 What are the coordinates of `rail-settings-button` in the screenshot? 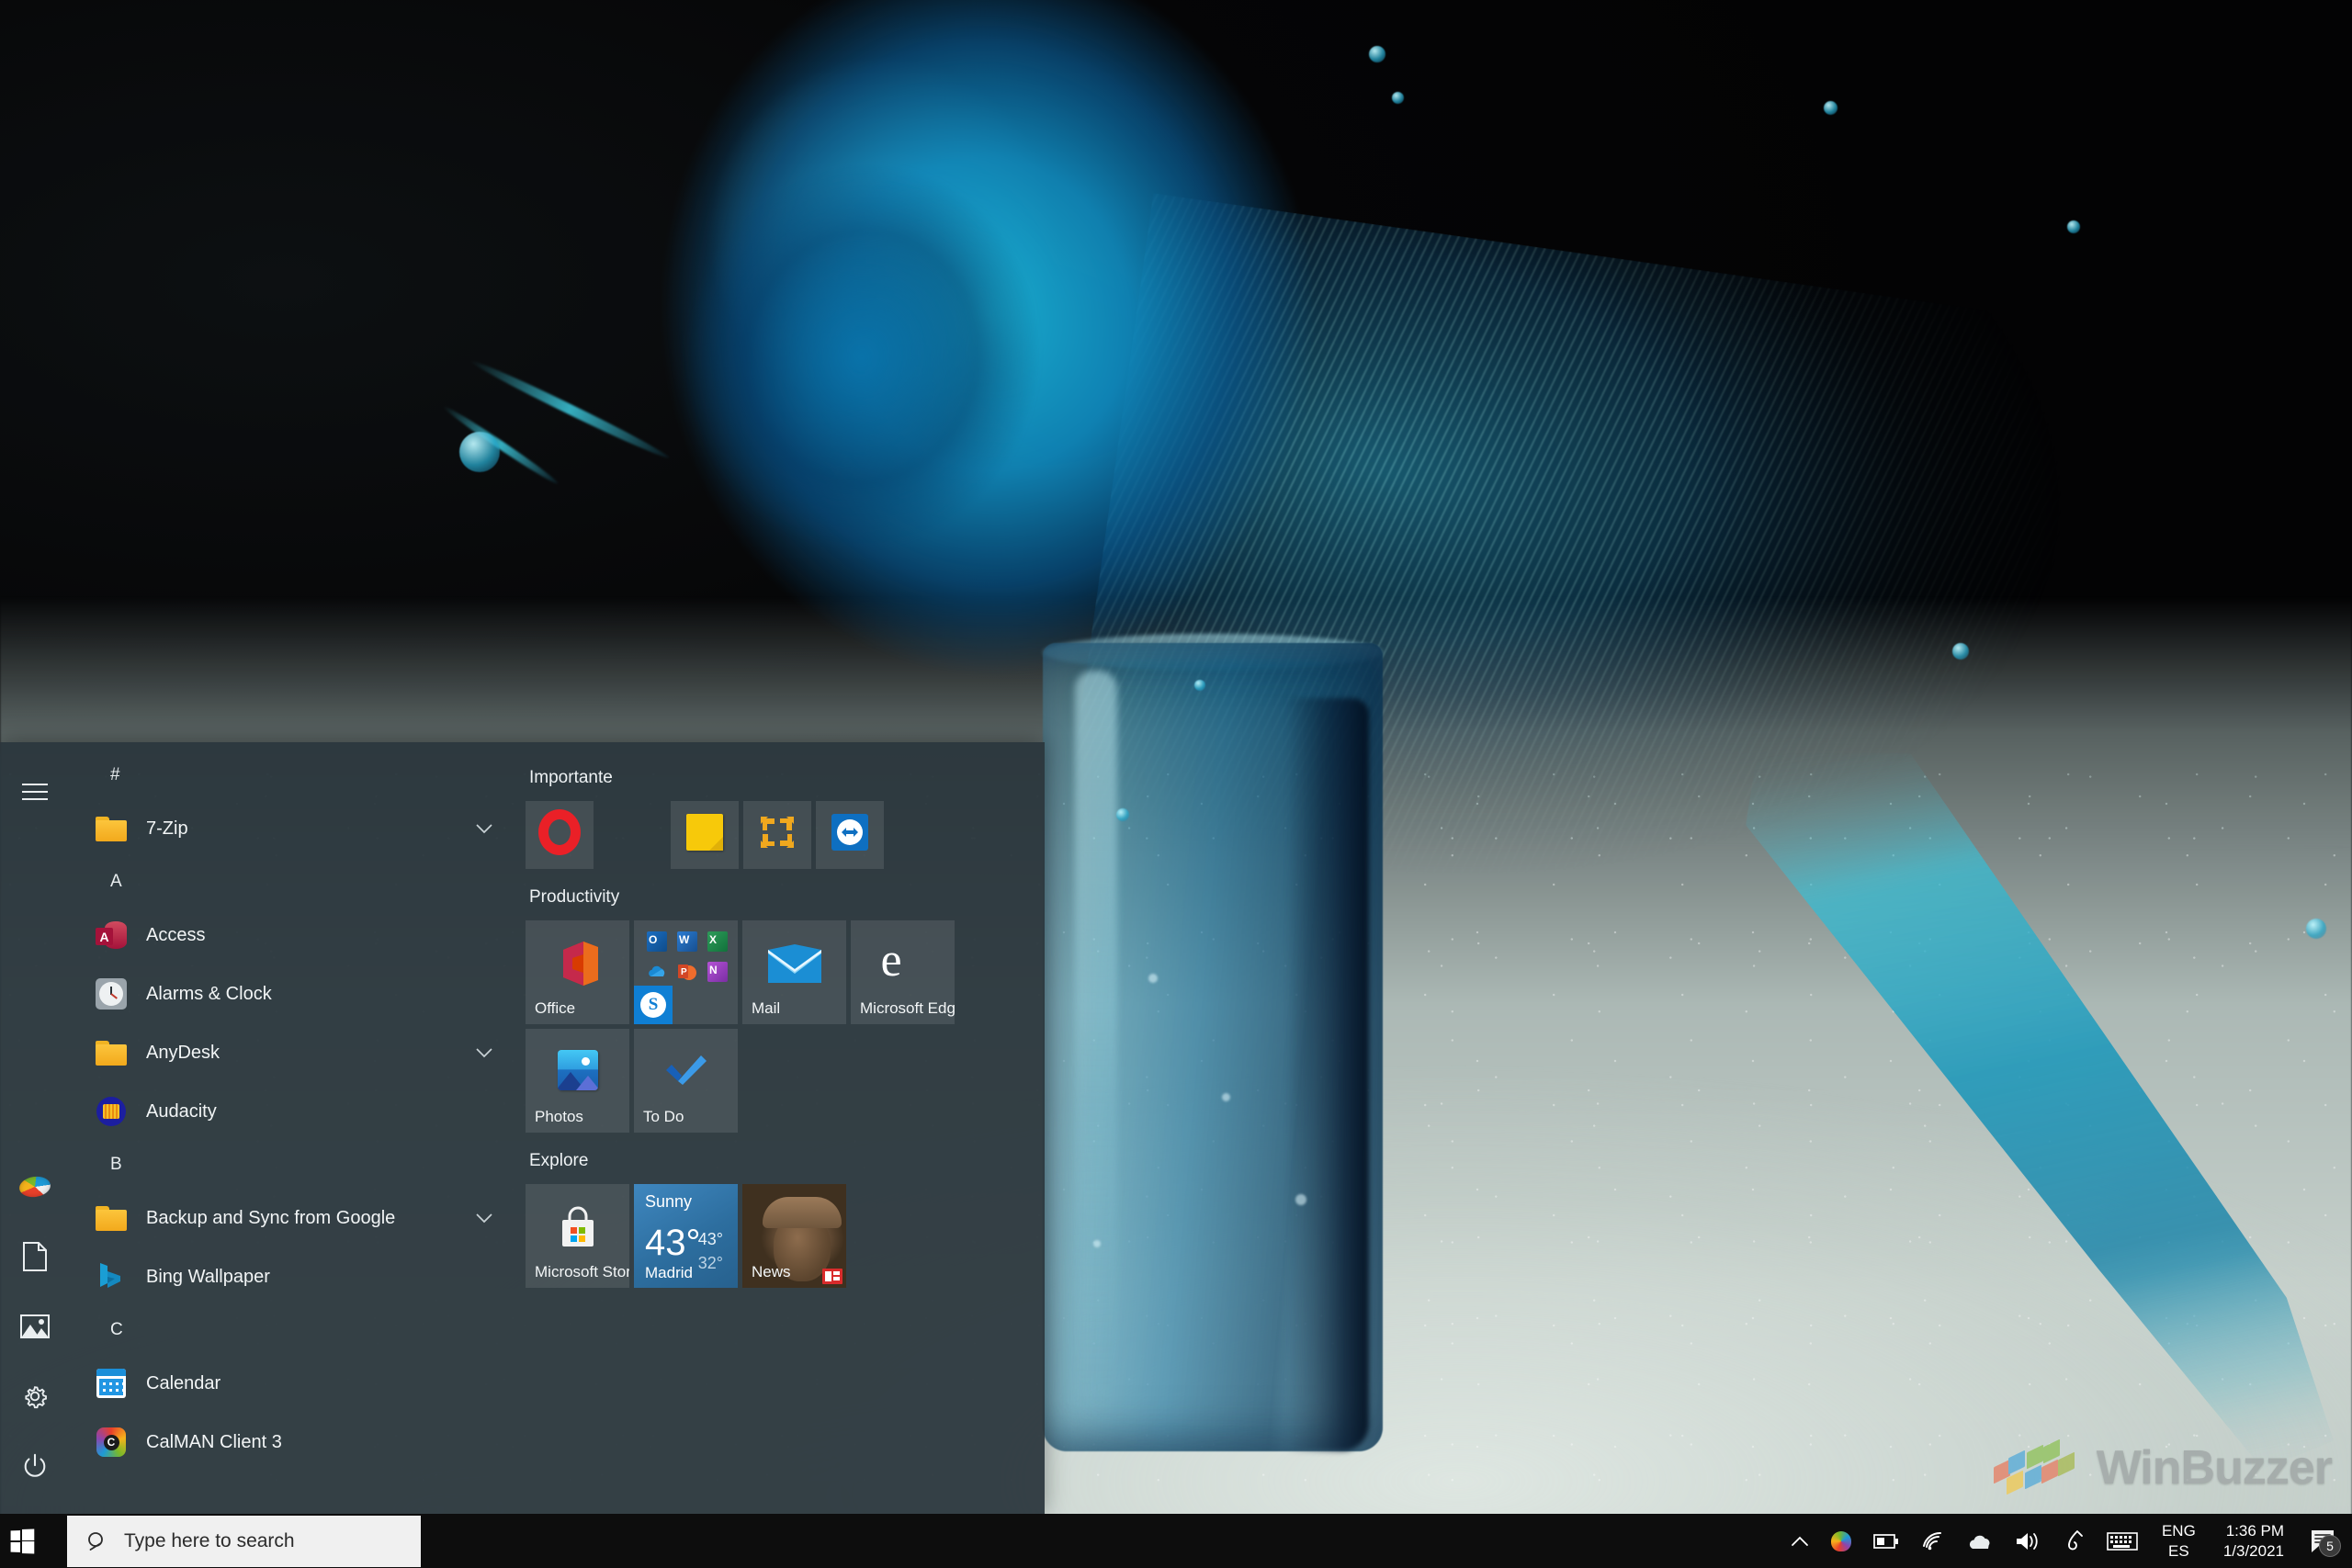 It's located at (35, 1396).